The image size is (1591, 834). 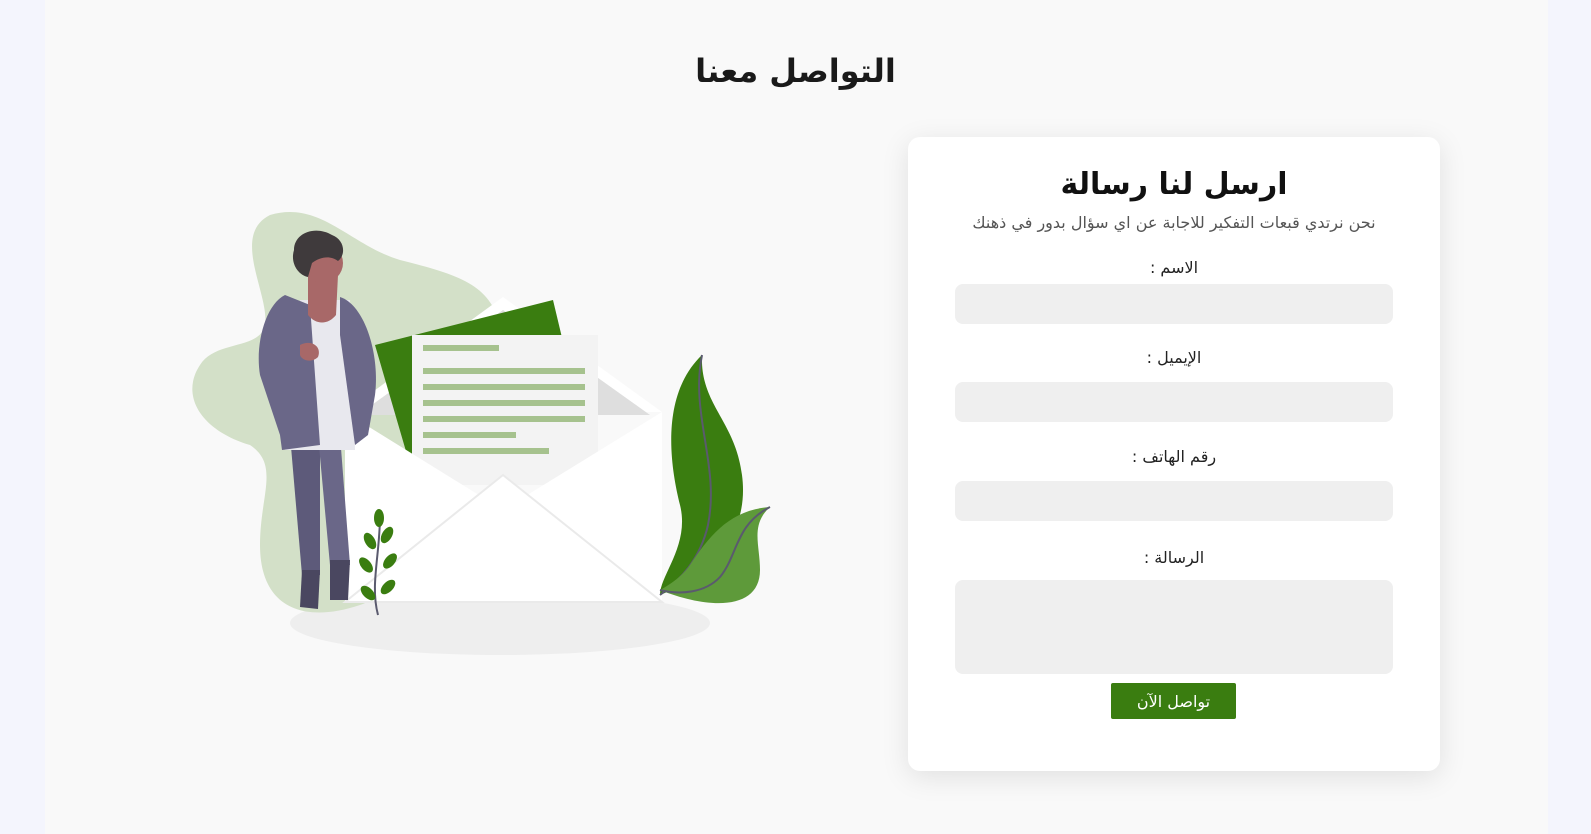 I want to click on name-label: الاسم :, so click(x=1174, y=267).